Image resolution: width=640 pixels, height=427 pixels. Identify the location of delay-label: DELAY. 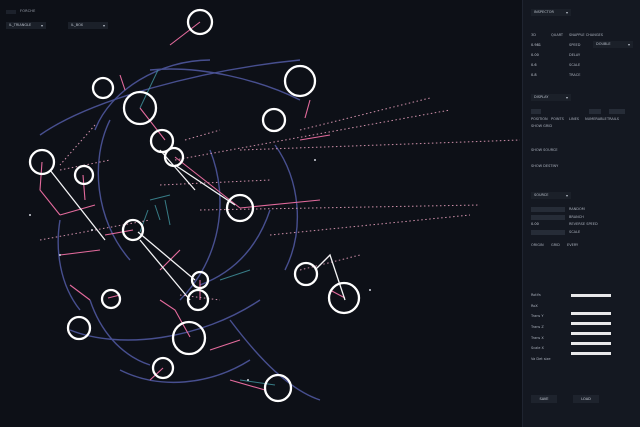
(575, 55).